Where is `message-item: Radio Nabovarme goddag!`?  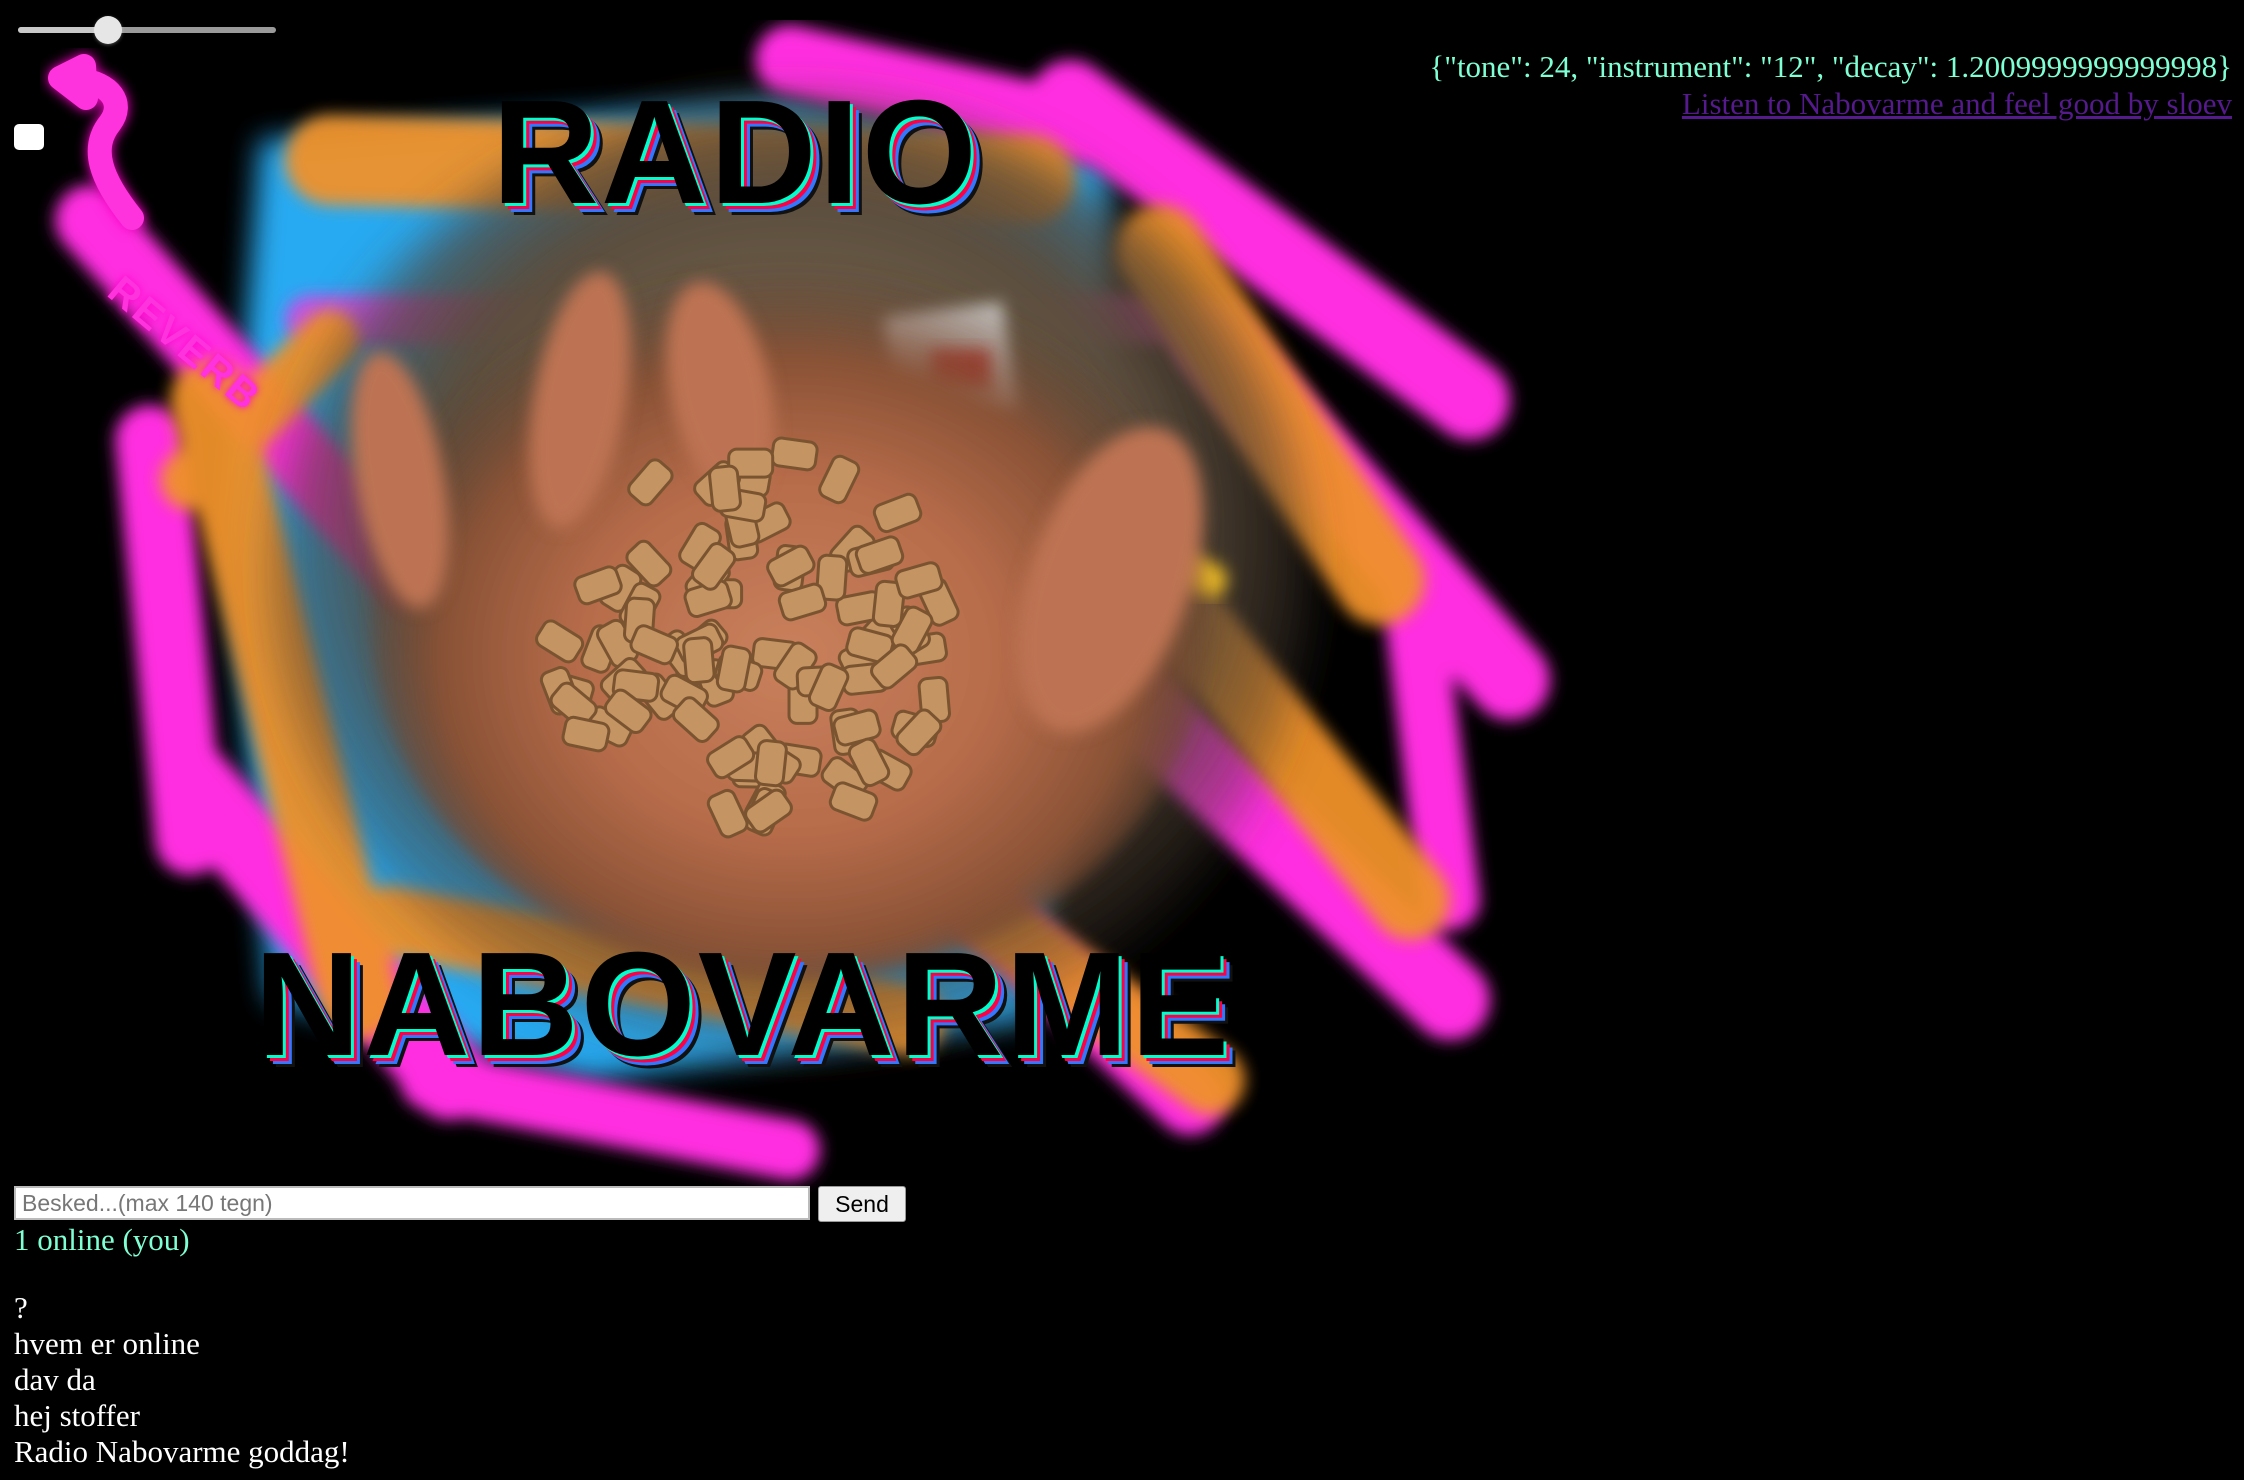 message-item: Radio Nabovarme goddag! is located at coordinates (182, 1451).